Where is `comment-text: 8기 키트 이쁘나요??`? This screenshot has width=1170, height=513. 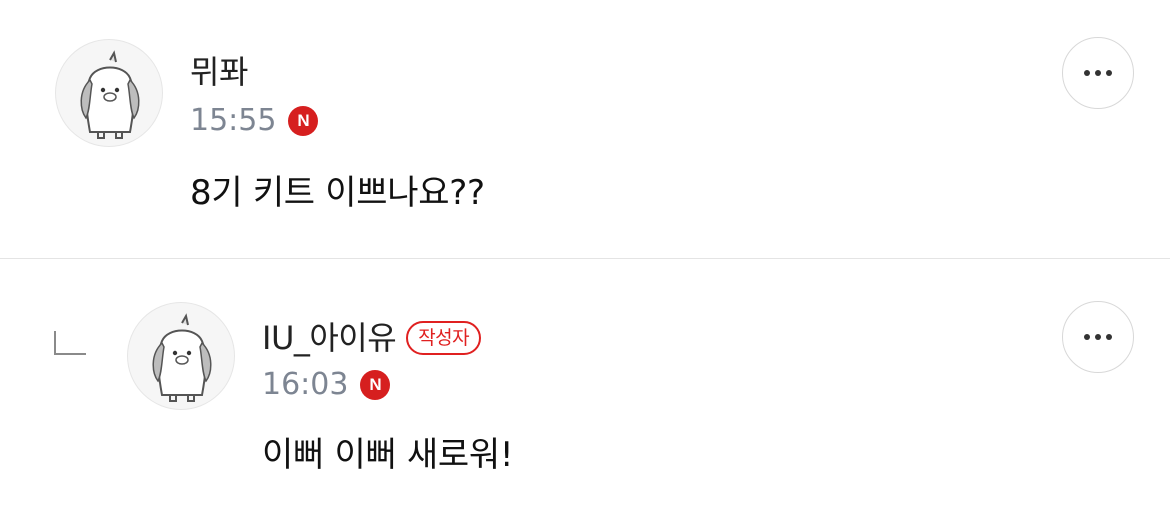
comment-text: 8기 키트 이쁘나요?? is located at coordinates (337, 193).